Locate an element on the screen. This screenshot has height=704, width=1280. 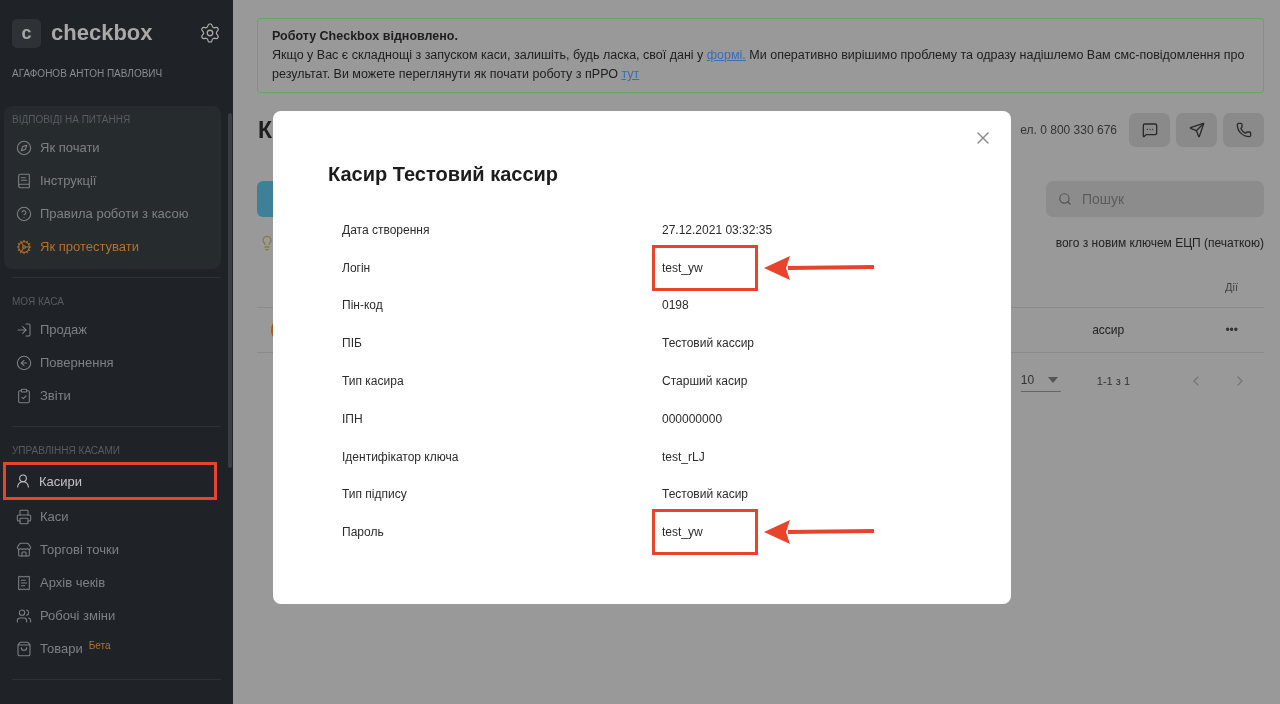
phone-number: ел. 0 800 330 676 is located at coordinates (1068, 130).